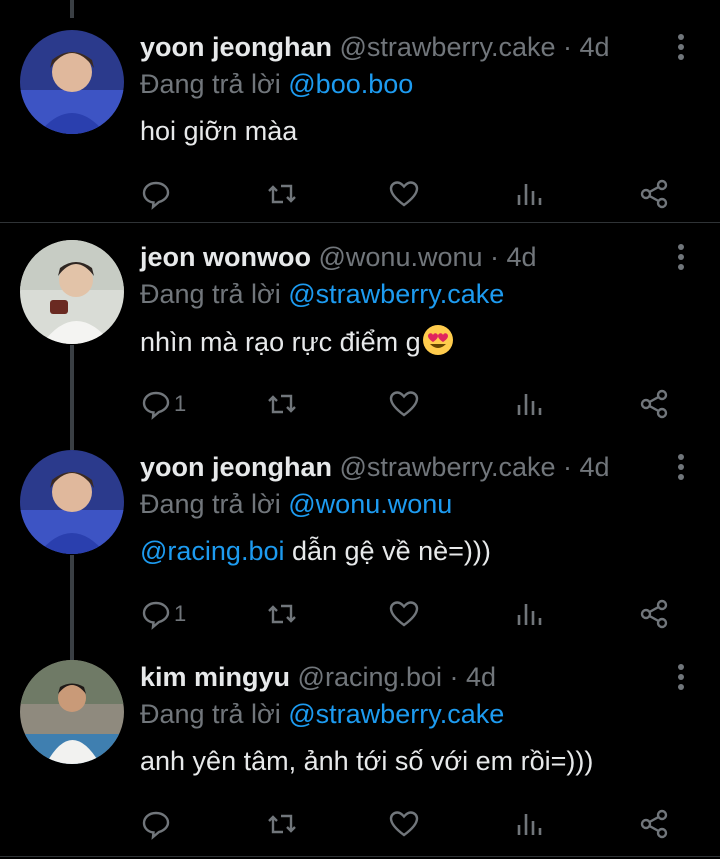  I want to click on tweet-header: kim mingyu @racing.boi · 4d, so click(318, 677).